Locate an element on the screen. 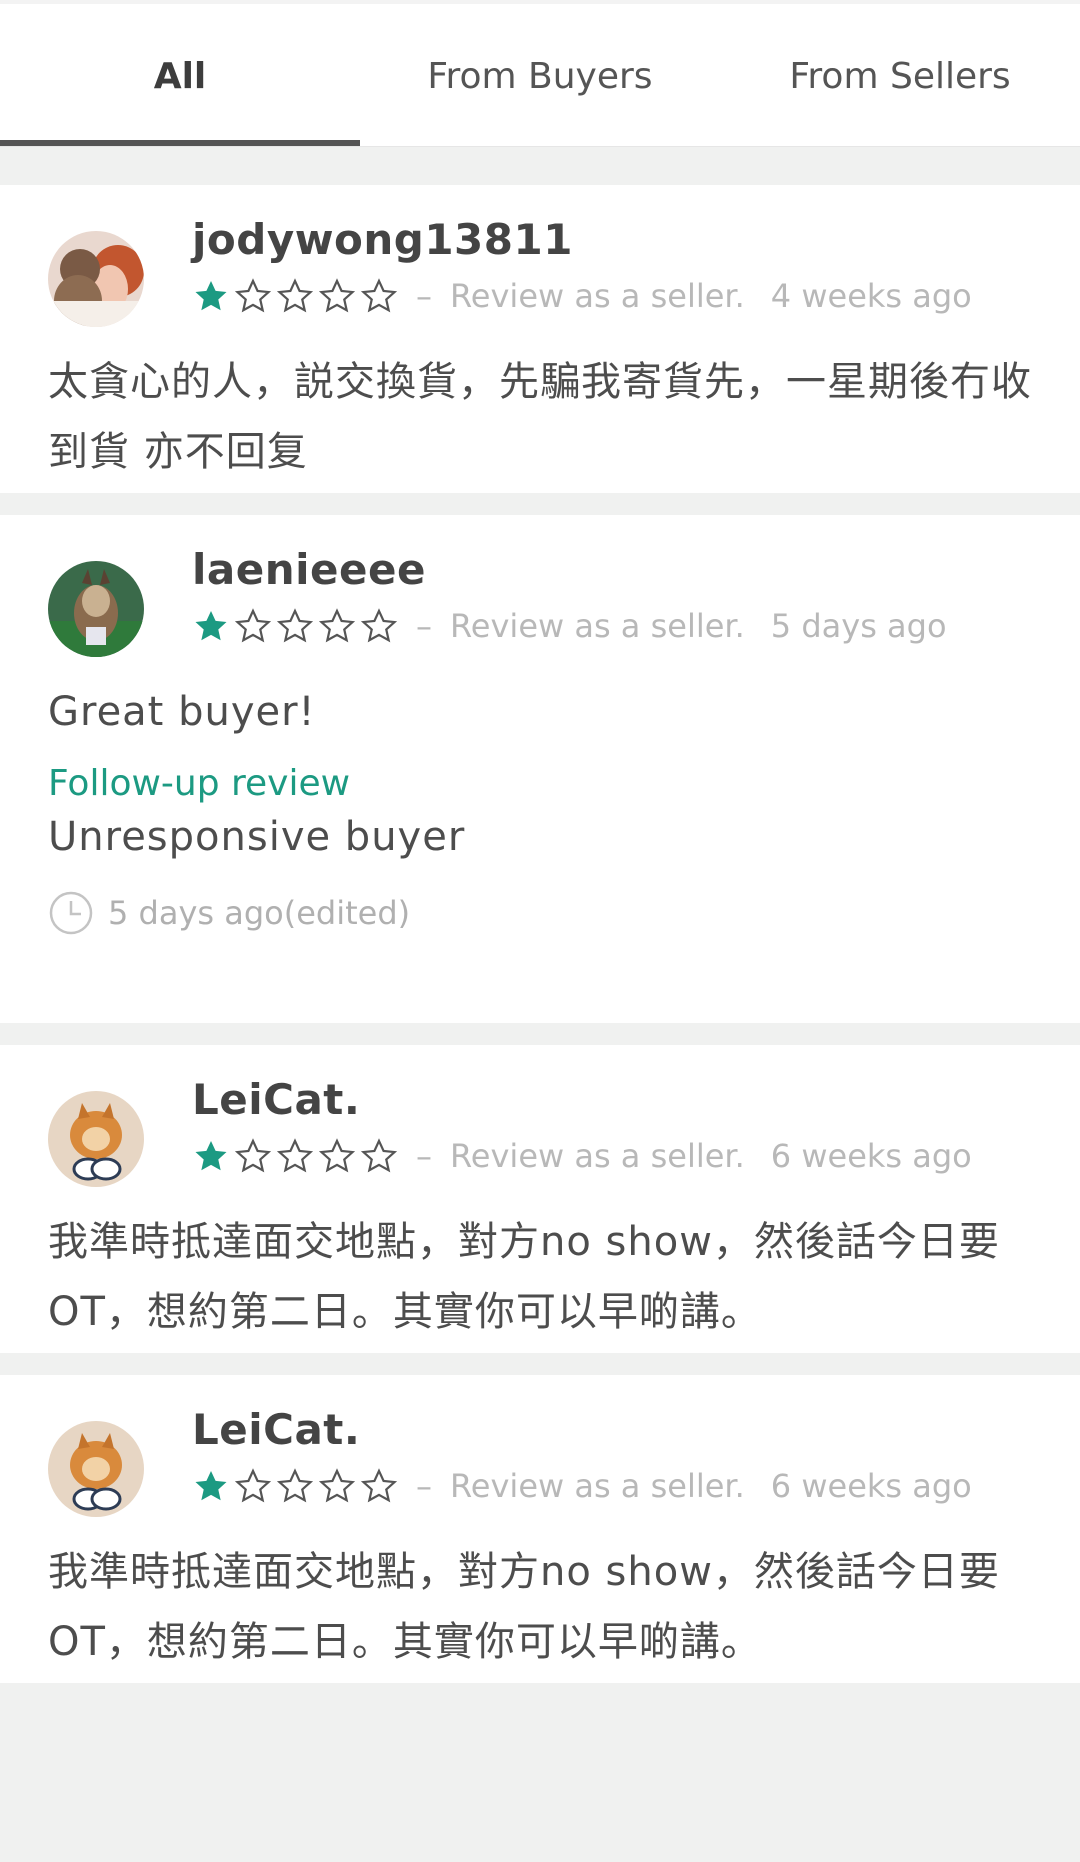  review-time: 4 weeks ago is located at coordinates (871, 296).